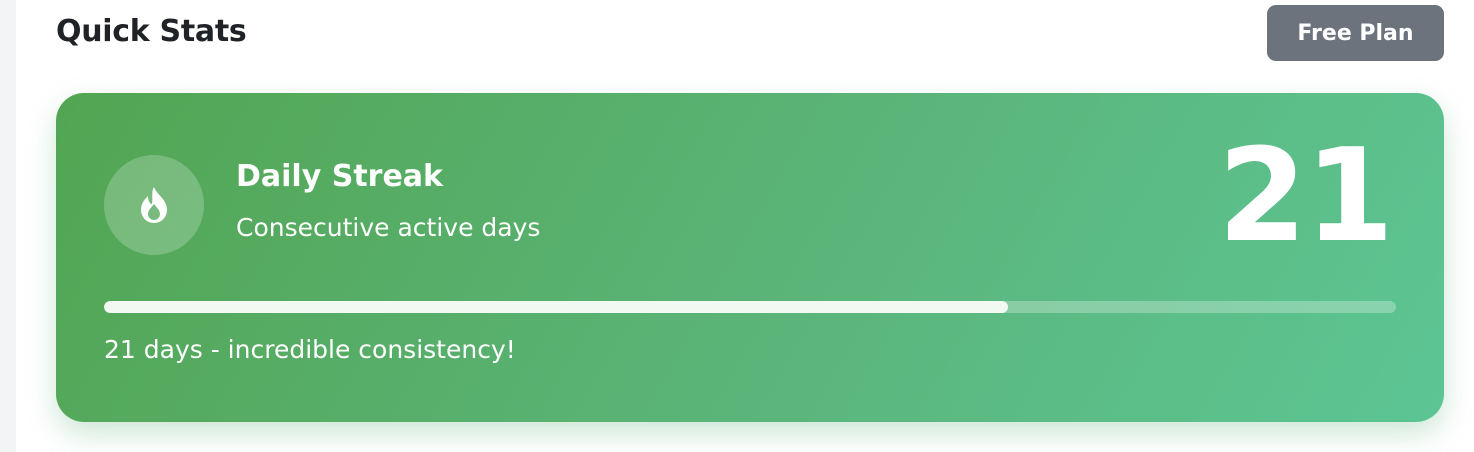 The width and height of the screenshot is (1474, 452). Describe the element at coordinates (310, 349) in the screenshot. I see `progress-caption: 21 days - incredible consistency!` at that location.